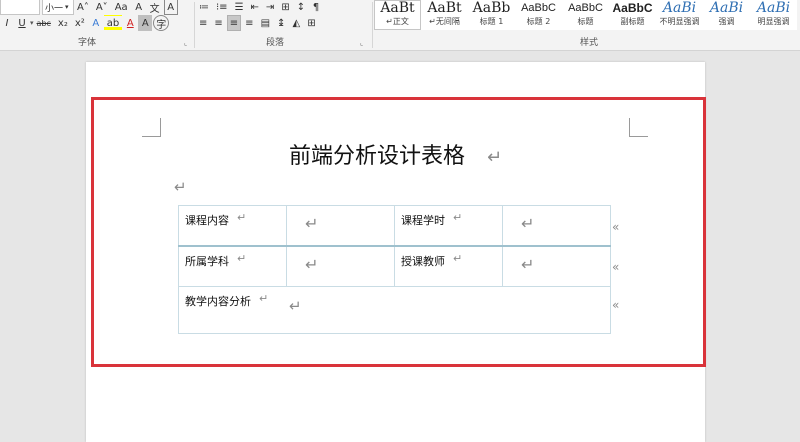 This screenshot has height=442, width=800. I want to click on paragraph-group: ≔ ⁝≡ ☰ ⇤ ⇥ ⊞ ↕ ¶ ≡ ≡ ≡ ≡ ▤ ↨ ◭ ⊞ 段落 ⌞, so click(284, 25).